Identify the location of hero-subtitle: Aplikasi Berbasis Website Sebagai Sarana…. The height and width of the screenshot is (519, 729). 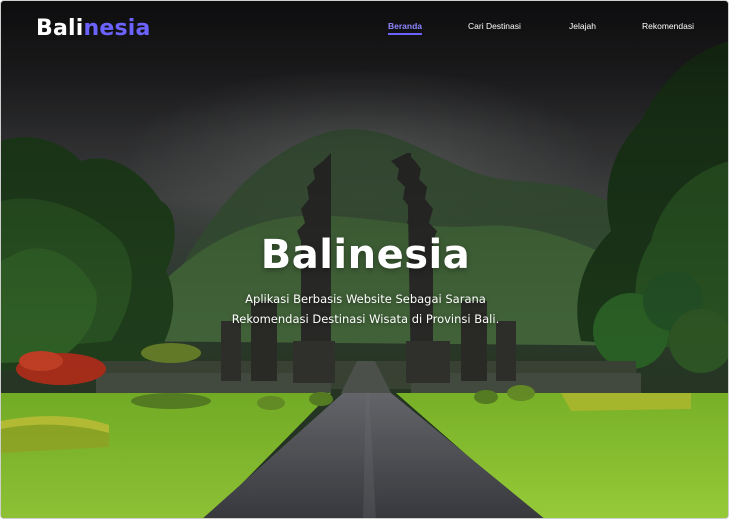
(364, 309).